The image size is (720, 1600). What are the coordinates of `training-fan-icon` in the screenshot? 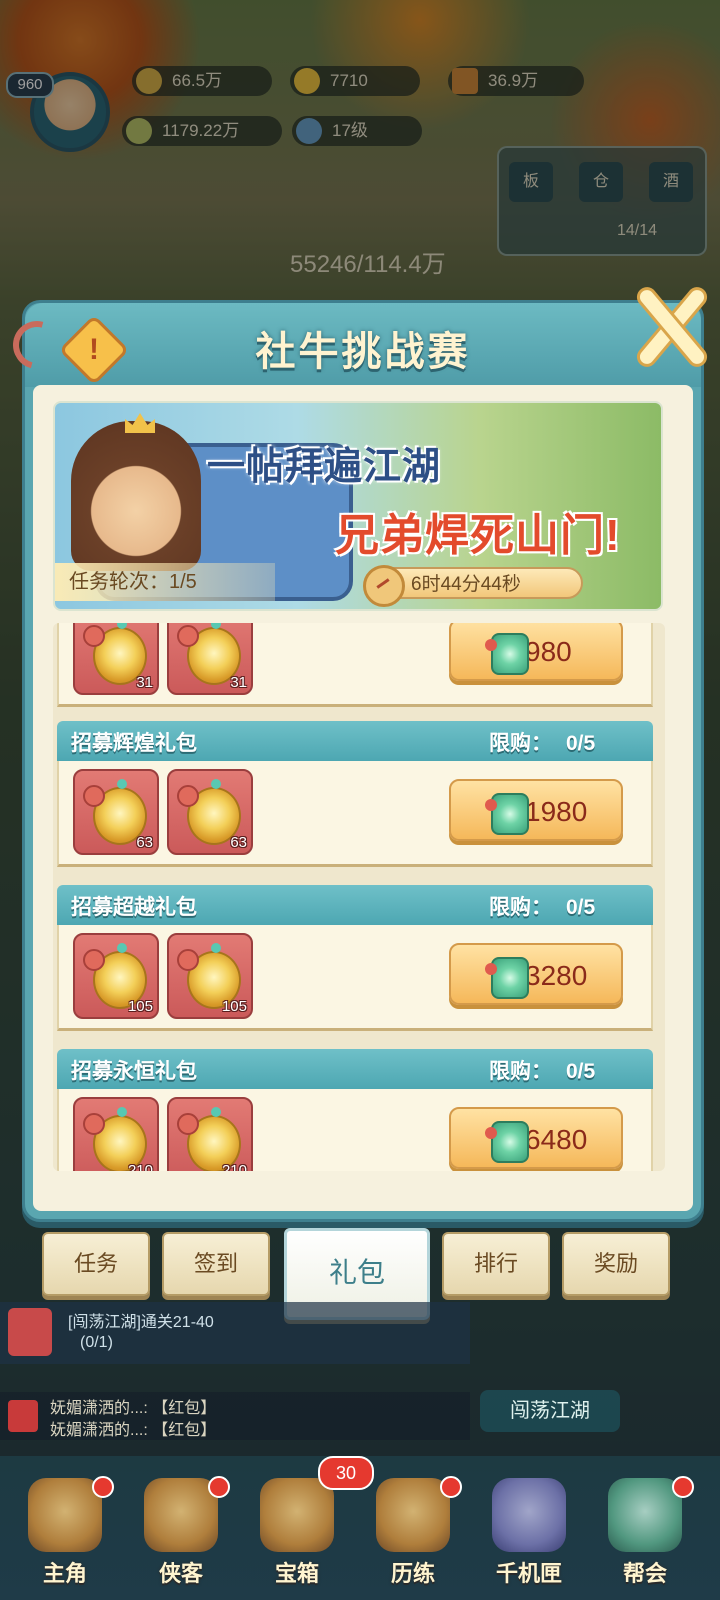 It's located at (413, 1515).